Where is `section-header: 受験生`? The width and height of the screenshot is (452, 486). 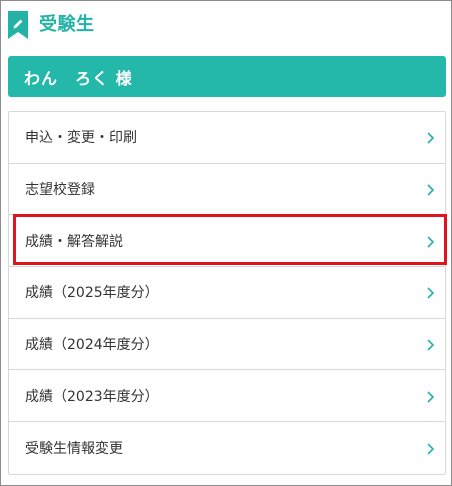
section-header: 受験生 is located at coordinates (226, 27).